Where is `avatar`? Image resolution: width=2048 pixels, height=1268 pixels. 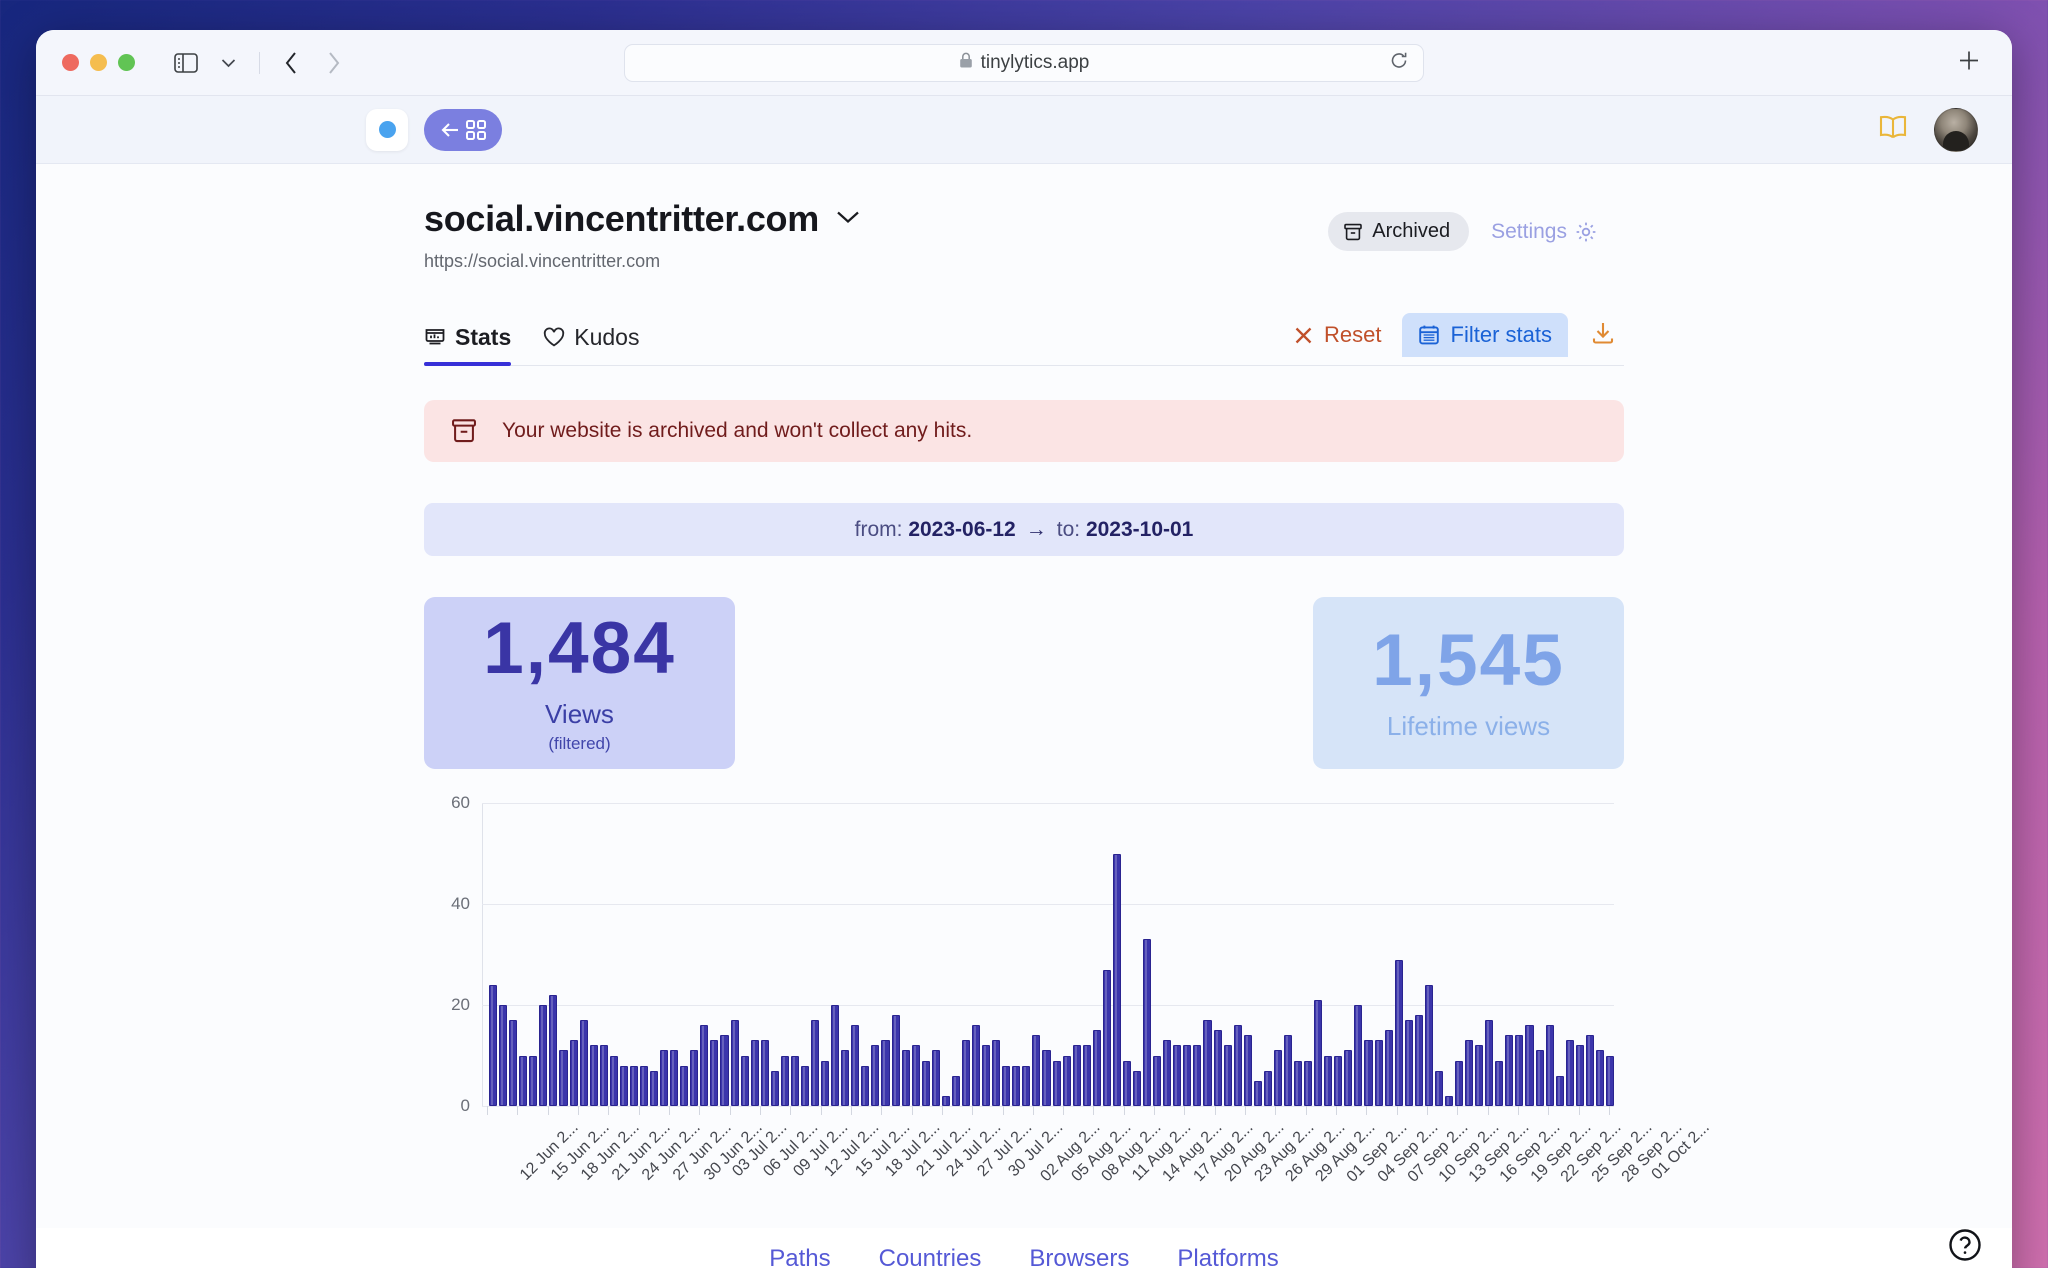
avatar is located at coordinates (1956, 129).